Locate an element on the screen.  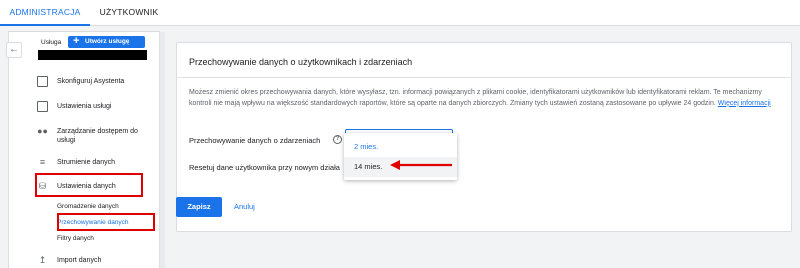
help-icon: ? is located at coordinates (337, 139).